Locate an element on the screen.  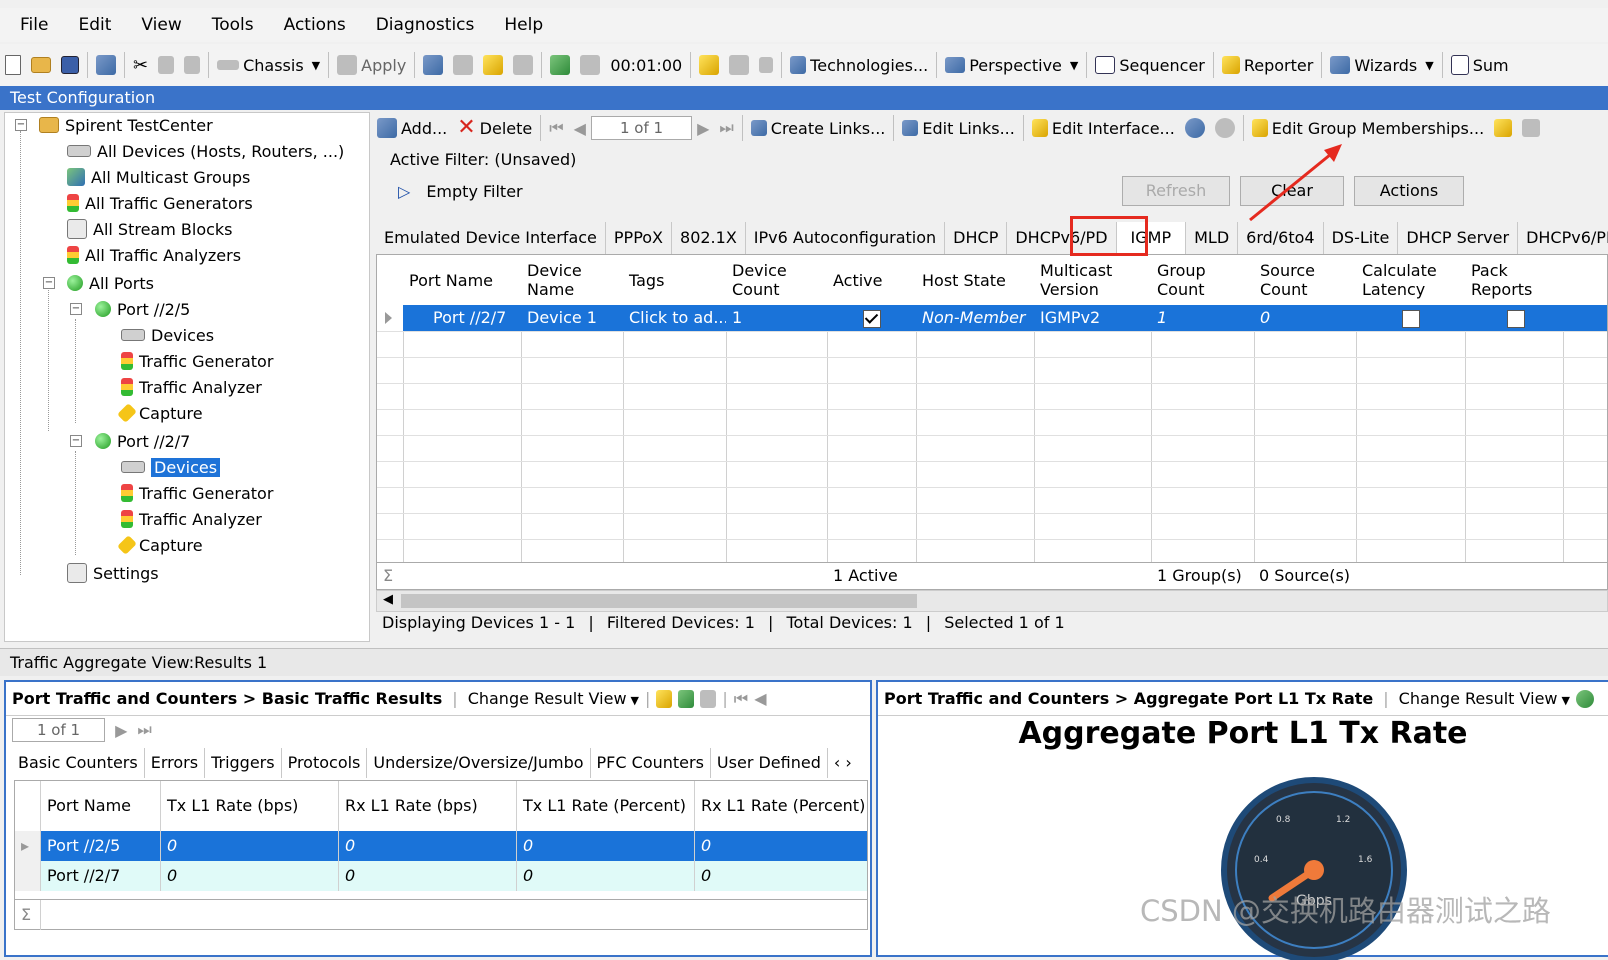
first-page-button: ⏮ is located at coordinates (556, 128).